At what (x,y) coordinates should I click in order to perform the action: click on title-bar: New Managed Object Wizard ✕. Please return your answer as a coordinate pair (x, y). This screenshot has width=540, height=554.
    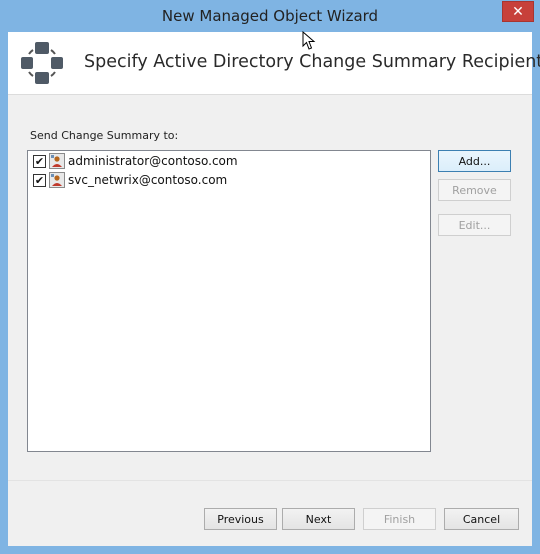
    Looking at the image, I should click on (270, 16).